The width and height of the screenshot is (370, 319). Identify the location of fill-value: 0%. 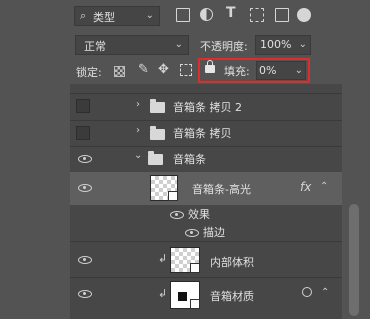
(268, 70).